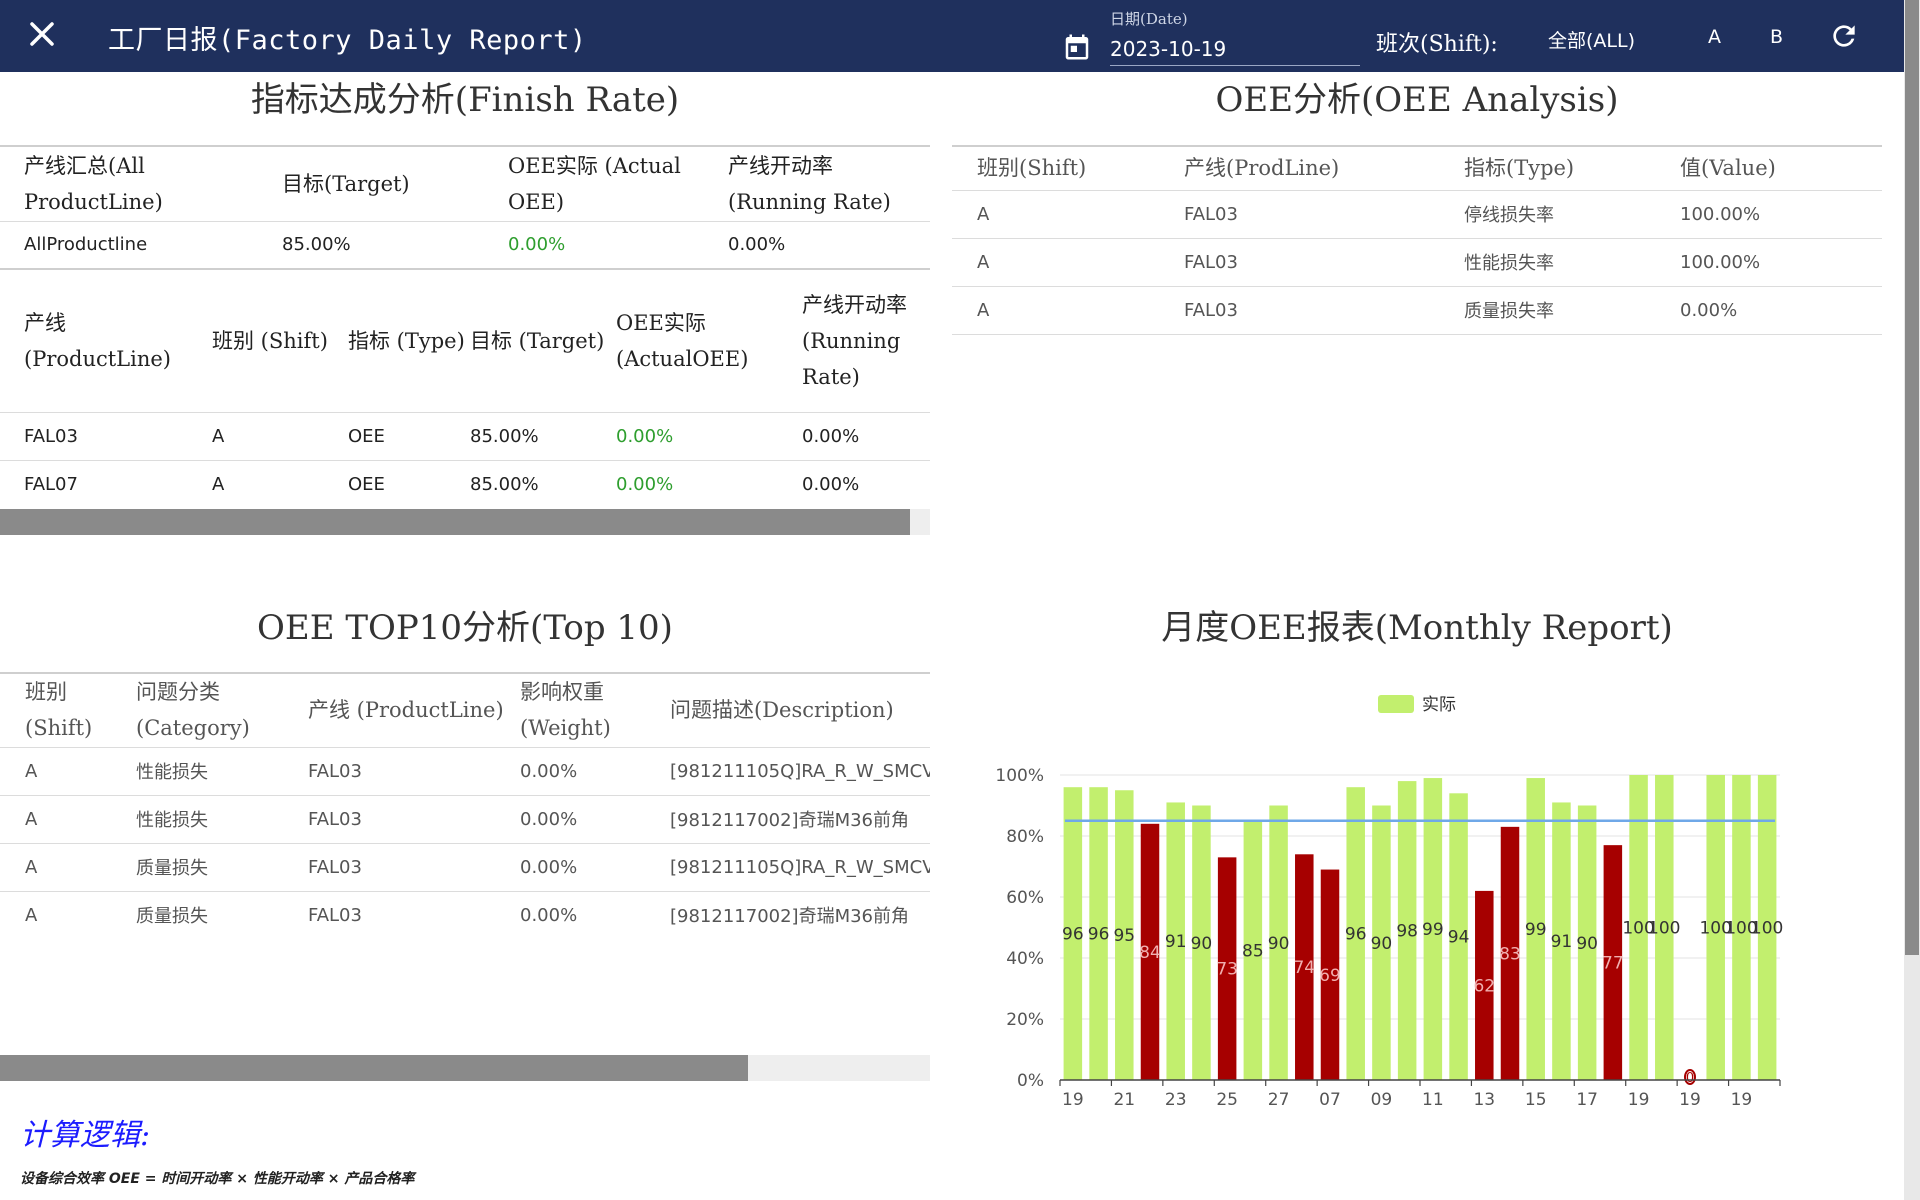  Describe the element at coordinates (1330, 1100) in the screenshot. I see `x-tick-label: 07` at that location.